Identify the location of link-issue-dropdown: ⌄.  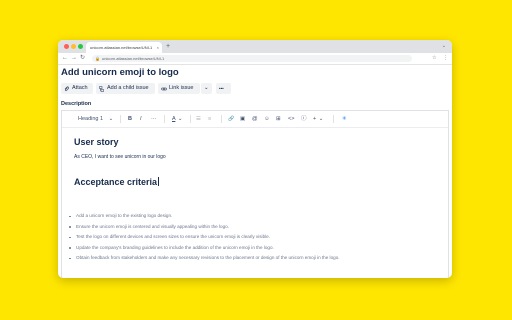
(206, 88).